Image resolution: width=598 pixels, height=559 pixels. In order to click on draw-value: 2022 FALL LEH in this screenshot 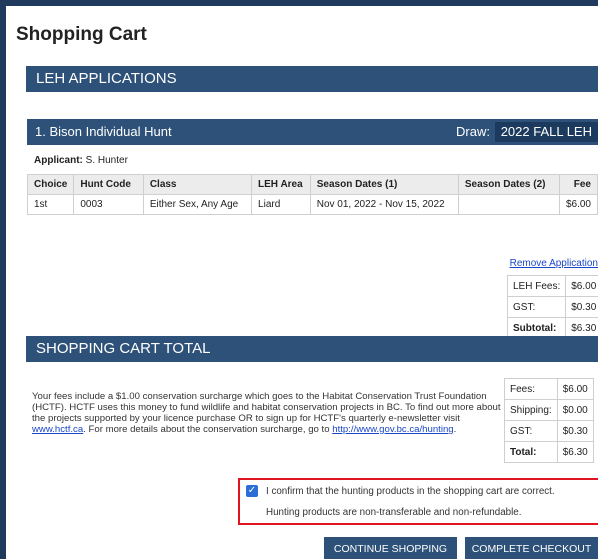, I will do `click(546, 132)`.